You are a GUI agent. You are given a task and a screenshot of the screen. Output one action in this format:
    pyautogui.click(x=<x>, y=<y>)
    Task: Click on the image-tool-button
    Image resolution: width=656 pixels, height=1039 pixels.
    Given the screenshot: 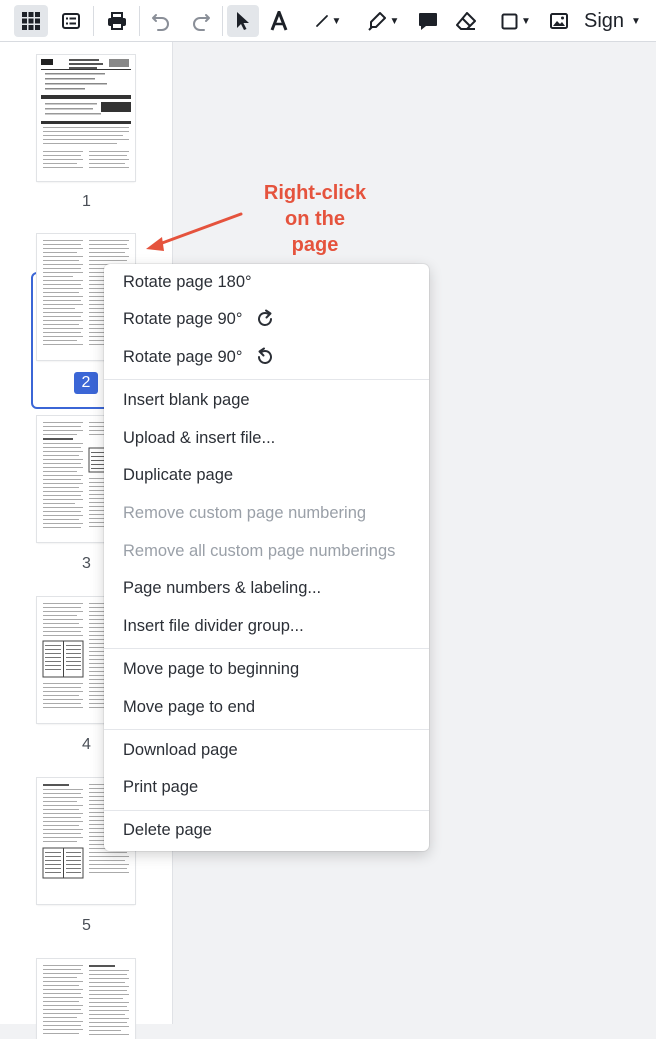 What is the action you would take?
    pyautogui.click(x=559, y=21)
    